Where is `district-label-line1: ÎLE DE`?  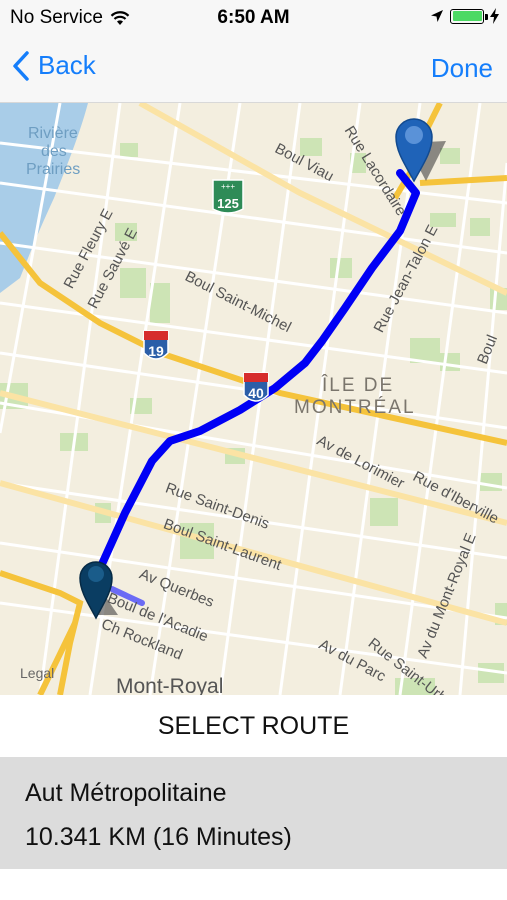
district-label-line1: ÎLE DE is located at coordinates (358, 385).